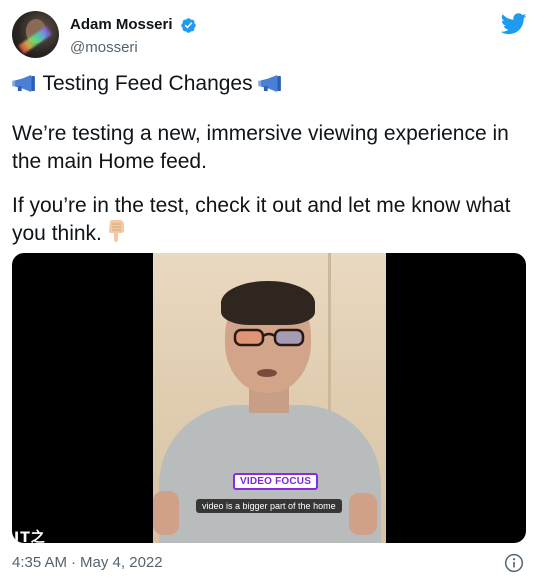  What do you see at coordinates (166, 513) in the screenshot?
I see `video-person-hand-left` at bounding box center [166, 513].